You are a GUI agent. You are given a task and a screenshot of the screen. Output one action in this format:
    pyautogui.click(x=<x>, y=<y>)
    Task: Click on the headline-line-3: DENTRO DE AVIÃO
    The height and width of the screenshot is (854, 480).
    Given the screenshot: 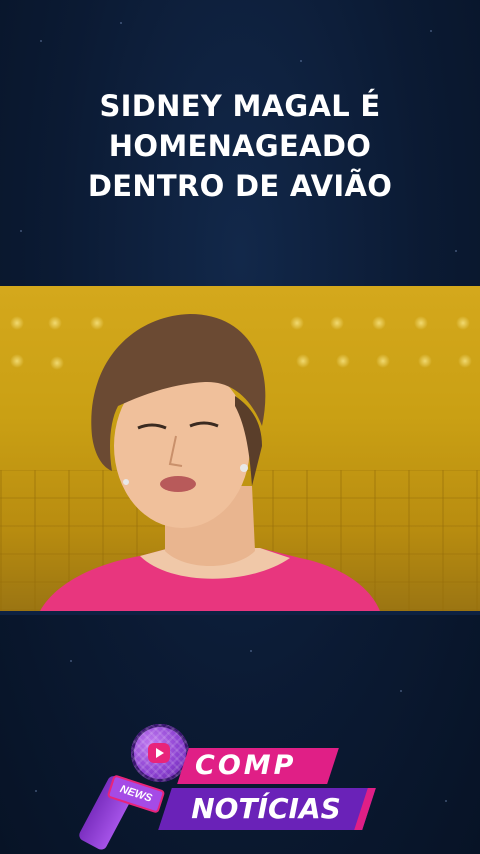 What is the action you would take?
    pyautogui.click(x=240, y=186)
    